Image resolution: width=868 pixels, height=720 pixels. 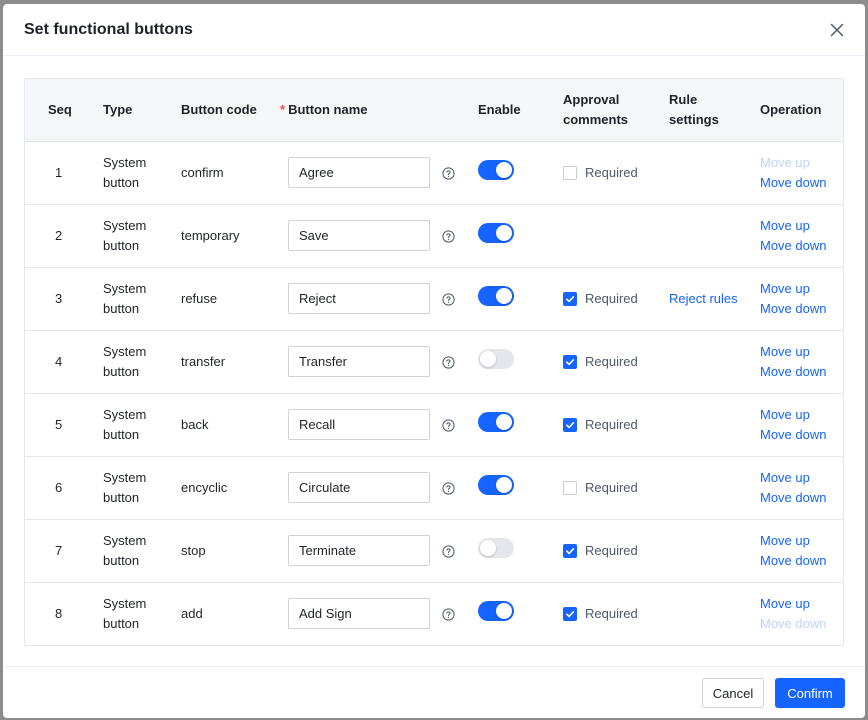 I want to click on row-seq: 1, so click(x=59, y=172).